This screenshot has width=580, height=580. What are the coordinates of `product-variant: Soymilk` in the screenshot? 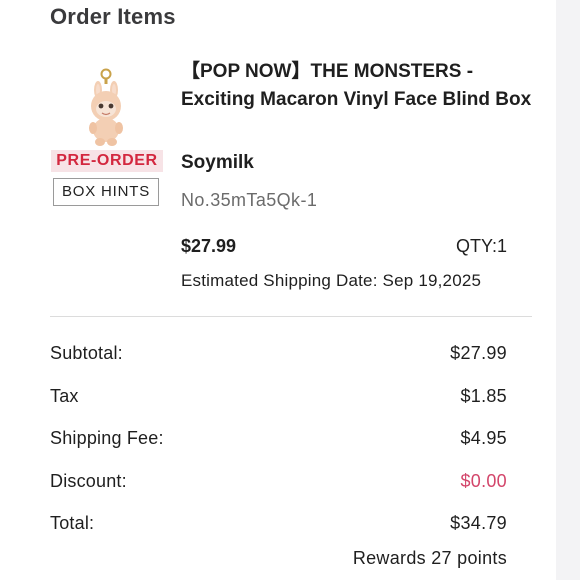 It's located at (217, 162).